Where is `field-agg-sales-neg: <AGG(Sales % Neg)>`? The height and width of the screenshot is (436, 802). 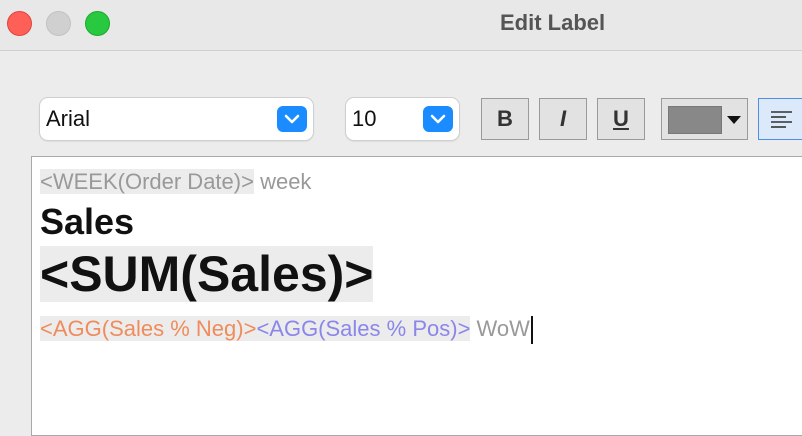
field-agg-sales-neg: <AGG(Sales % Neg)> is located at coordinates (148, 328).